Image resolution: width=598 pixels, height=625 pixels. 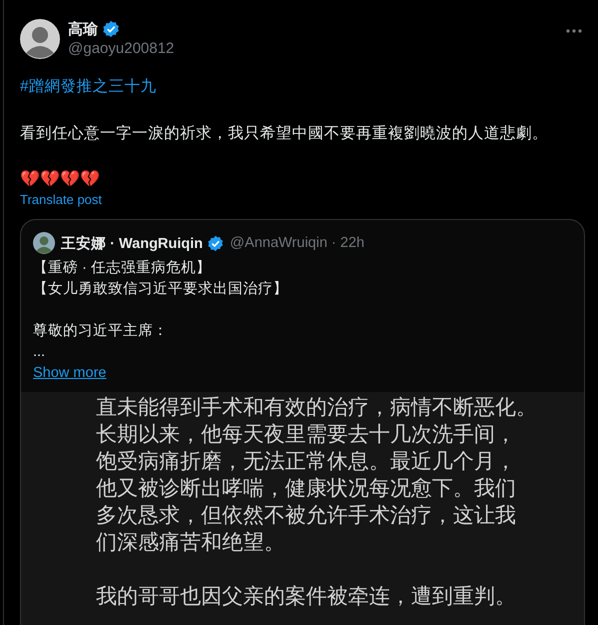 I want to click on author-handle: @gaoyu200812, so click(x=121, y=48).